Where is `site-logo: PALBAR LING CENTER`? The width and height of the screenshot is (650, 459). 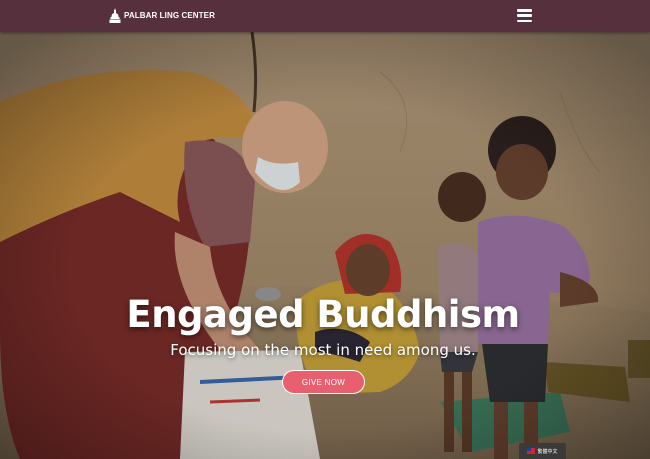 site-logo: PALBAR LING CENTER is located at coordinates (162, 15).